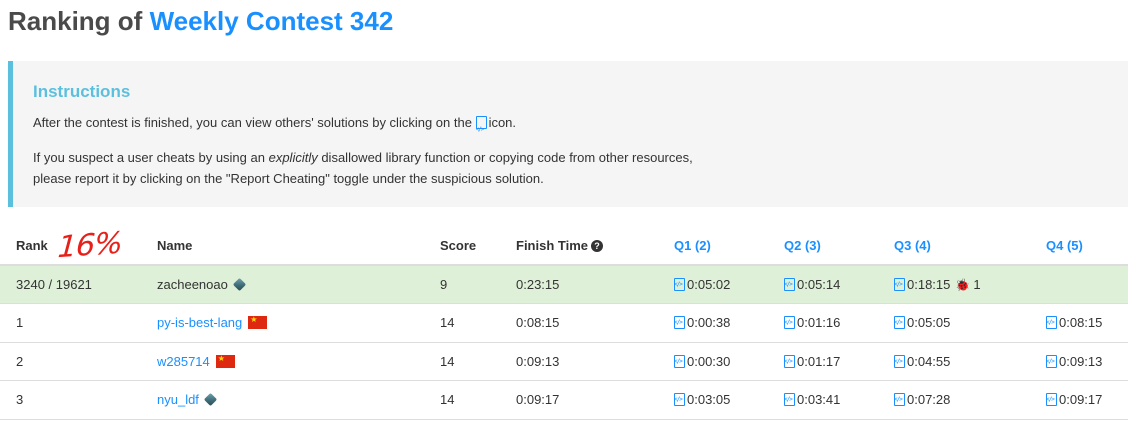  I want to click on q4-time: 0:09:13, so click(1081, 361).